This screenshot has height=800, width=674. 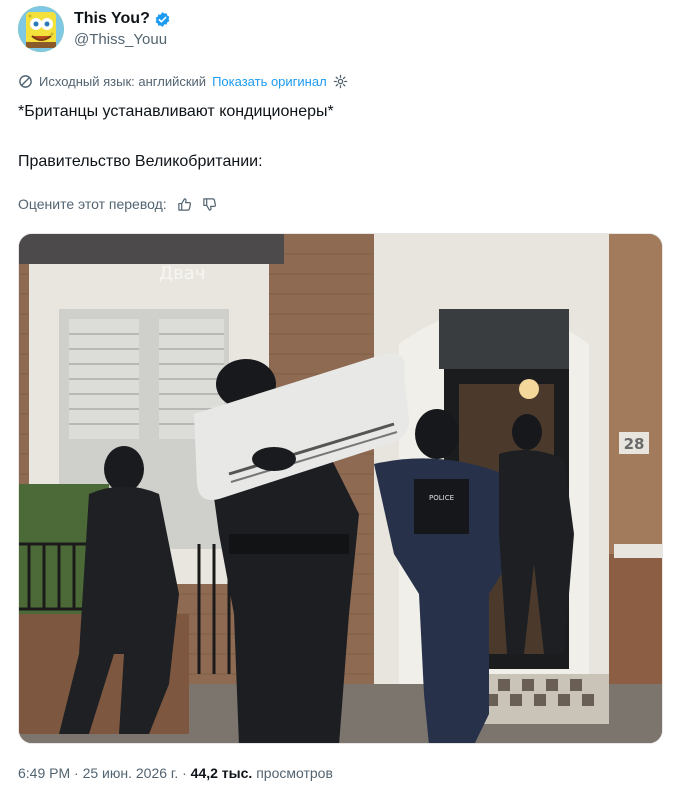 I want to click on translate-icon, so click(x=25, y=81).